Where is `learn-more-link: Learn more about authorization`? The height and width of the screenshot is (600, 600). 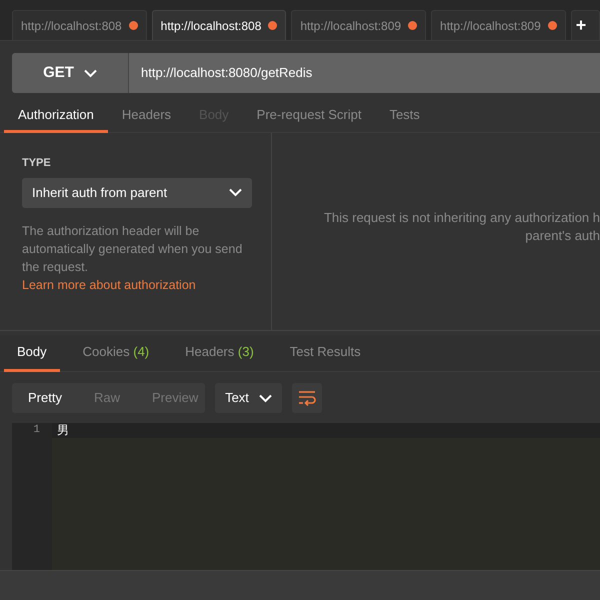 learn-more-link: Learn more about authorization is located at coordinates (109, 285).